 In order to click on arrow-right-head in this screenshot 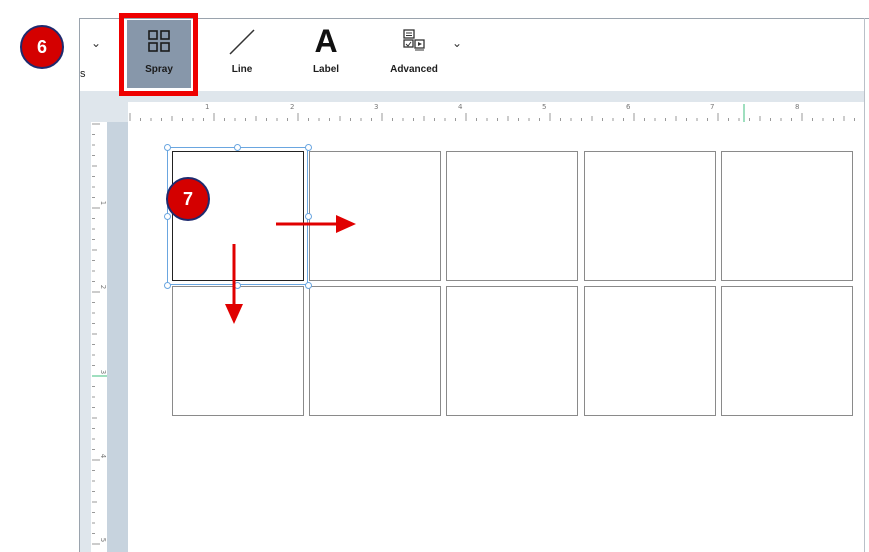, I will do `click(346, 224)`.